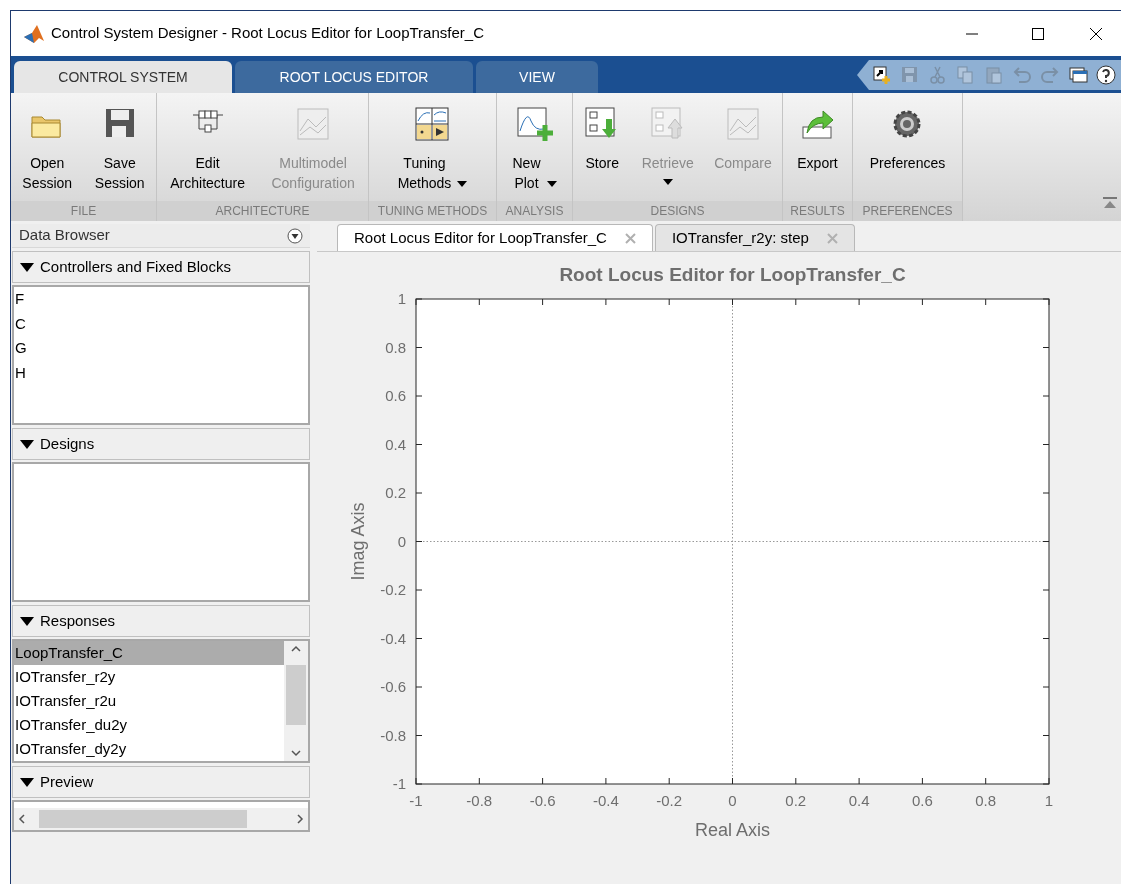 The image size is (1121, 884). I want to click on list-item: IOTransfer_r2y, so click(149, 677).